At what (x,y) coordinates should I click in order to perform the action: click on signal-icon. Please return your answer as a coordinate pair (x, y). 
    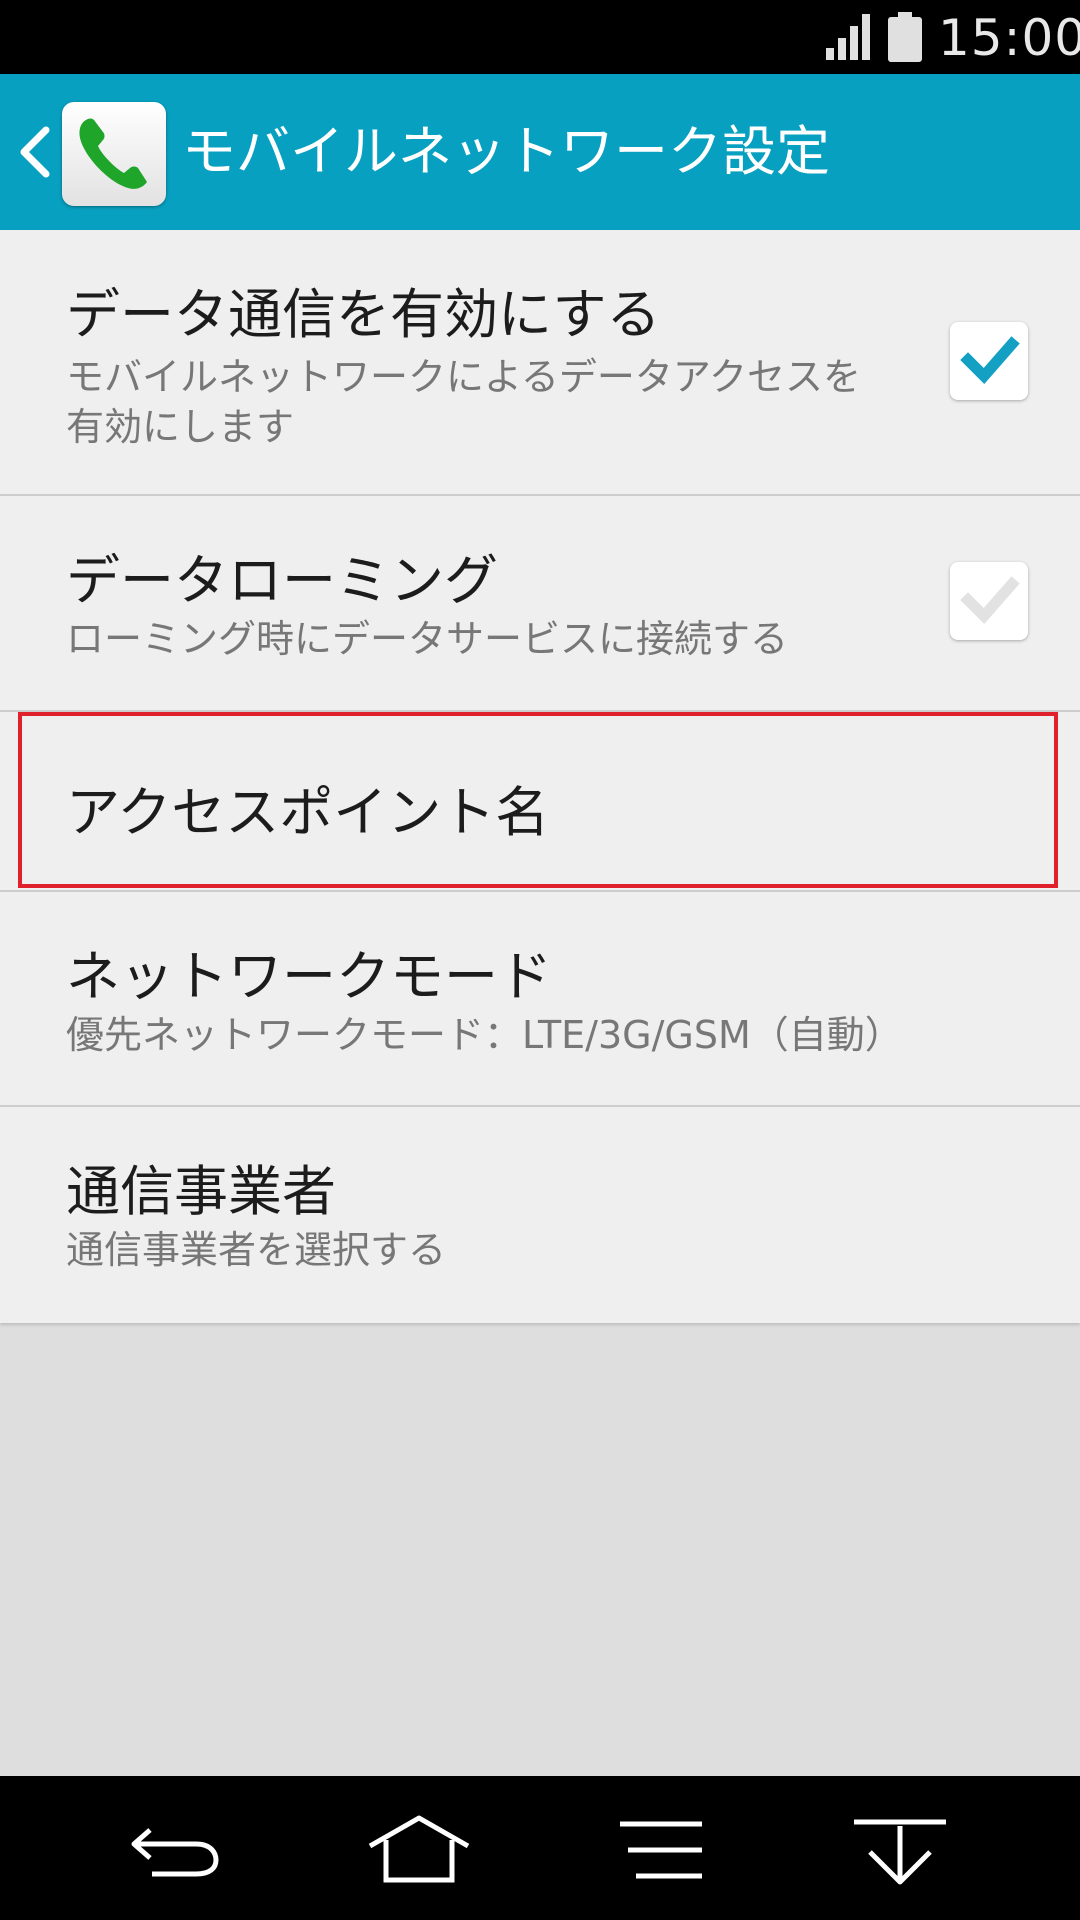
    Looking at the image, I should click on (848, 37).